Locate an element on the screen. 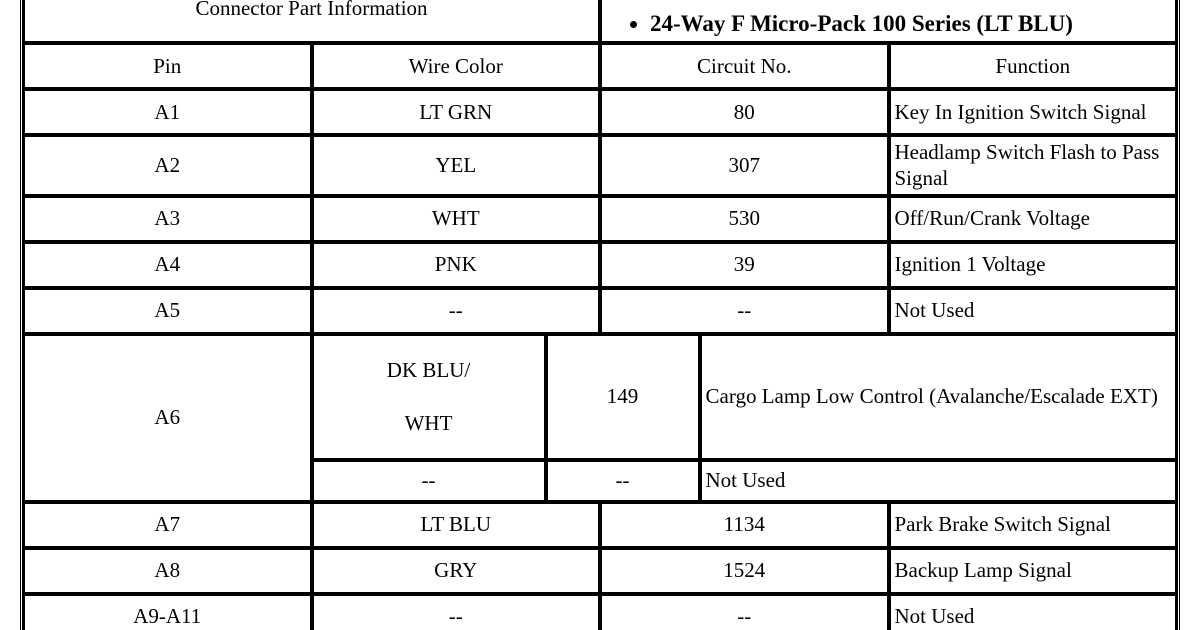 Image resolution: width=1200 pixels, height=630 pixels. cell-circuit: 149 is located at coordinates (622, 396).